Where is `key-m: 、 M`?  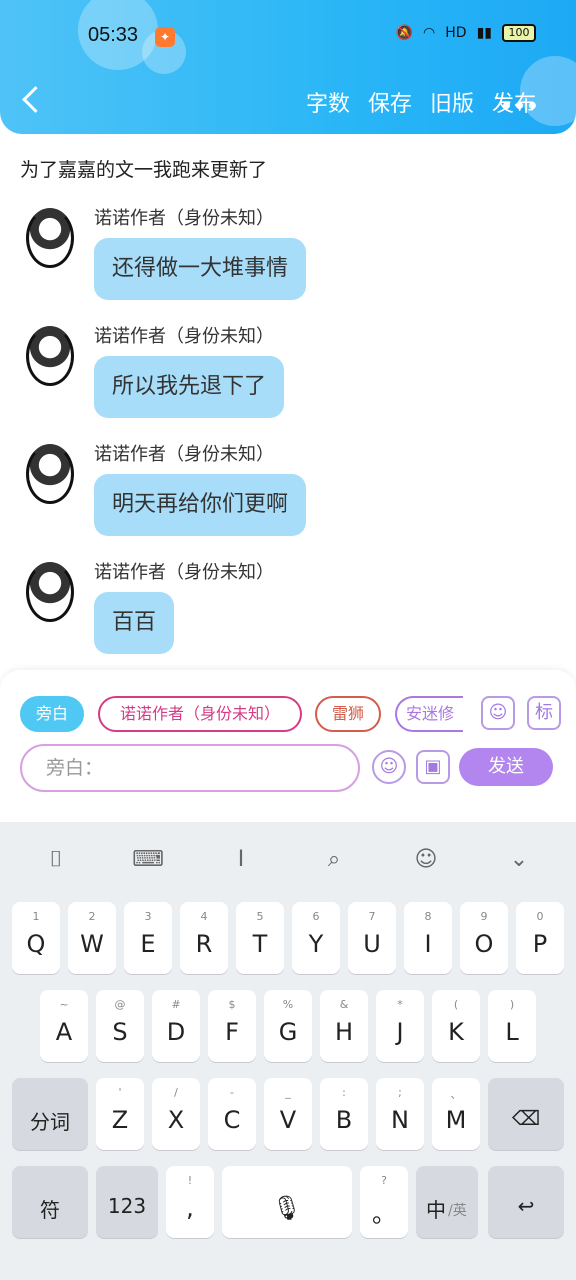
key-m: 、 M is located at coordinates (456, 1114).